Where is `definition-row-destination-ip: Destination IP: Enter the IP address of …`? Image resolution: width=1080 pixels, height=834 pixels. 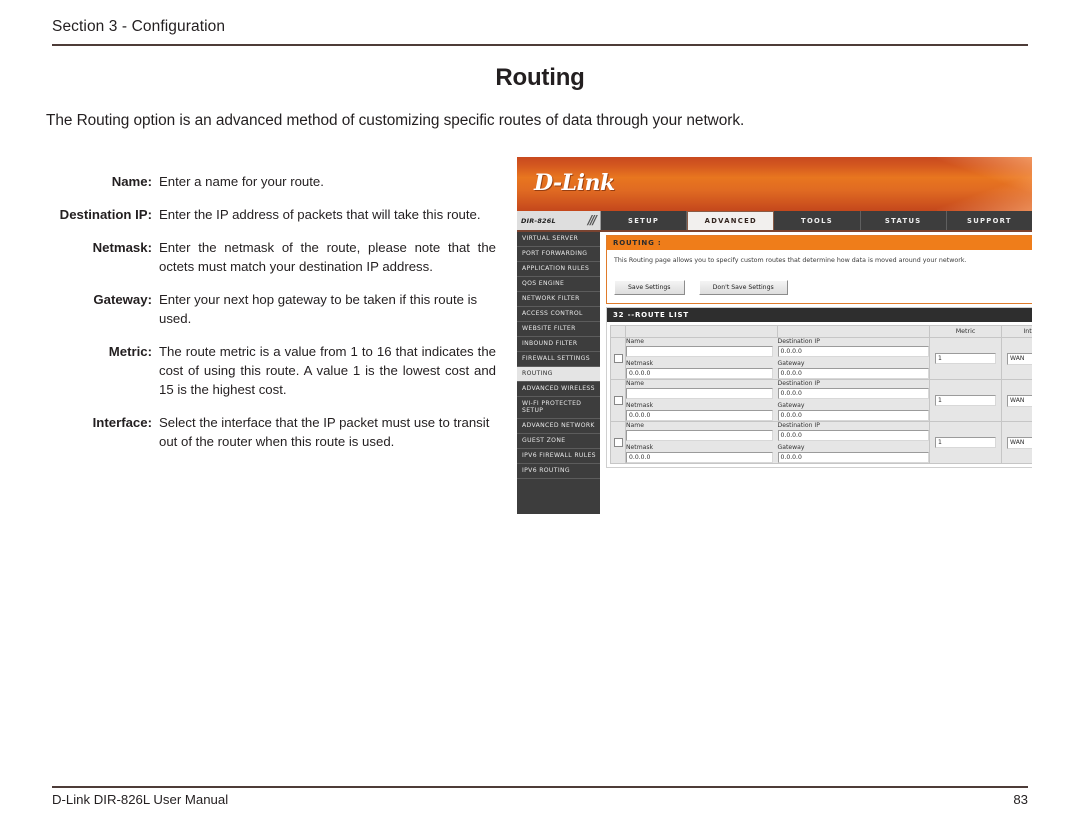 definition-row-destination-ip: Destination IP: Enter the IP address of … is located at coordinates (271, 214).